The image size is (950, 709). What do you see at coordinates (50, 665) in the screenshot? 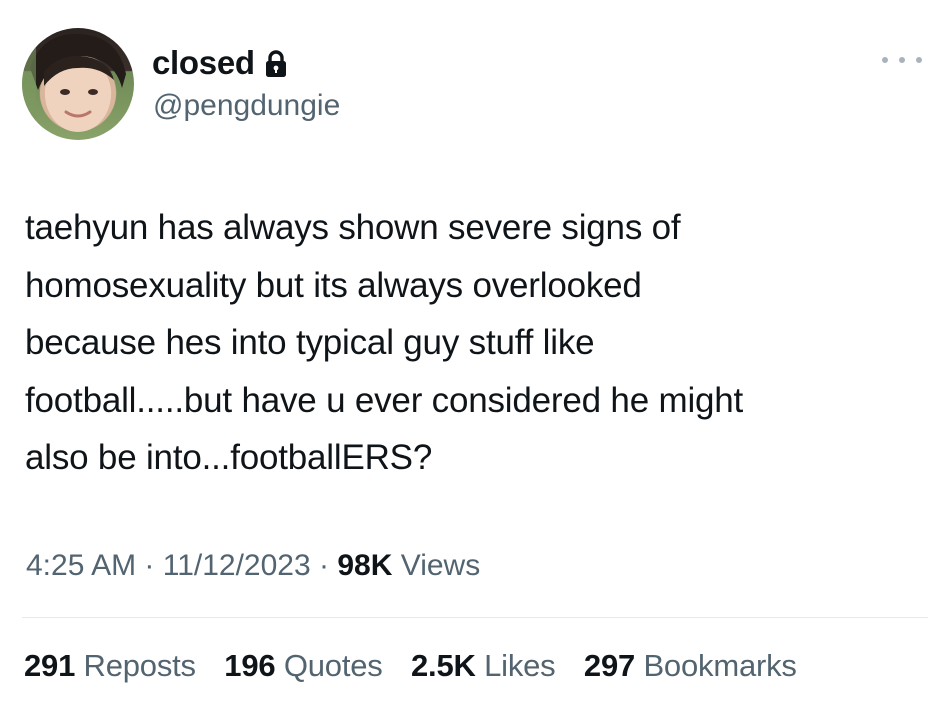
I see `reposts-count: 291` at bounding box center [50, 665].